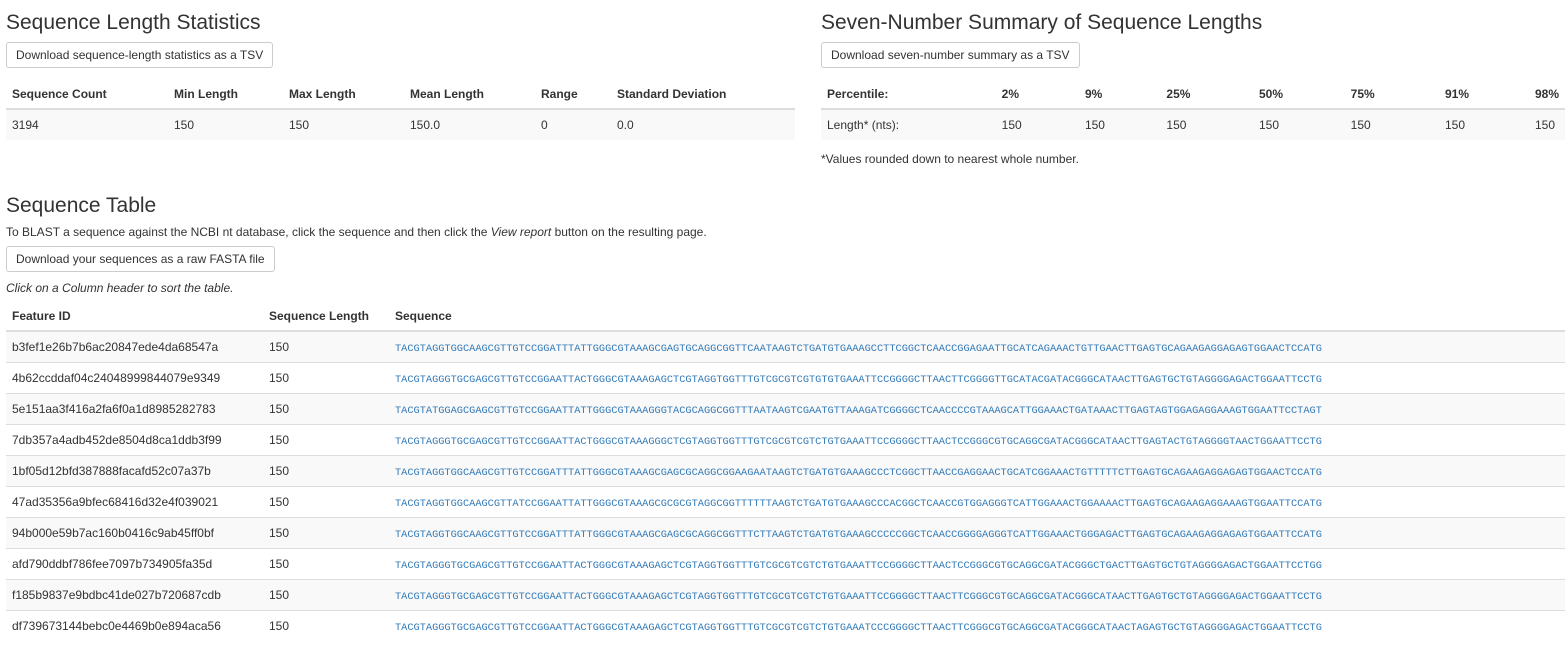  Describe the element at coordinates (134, 440) in the screenshot. I see `feature-id-cell: 7db357a4adb452de8504d8ca1ddb3f99` at that location.